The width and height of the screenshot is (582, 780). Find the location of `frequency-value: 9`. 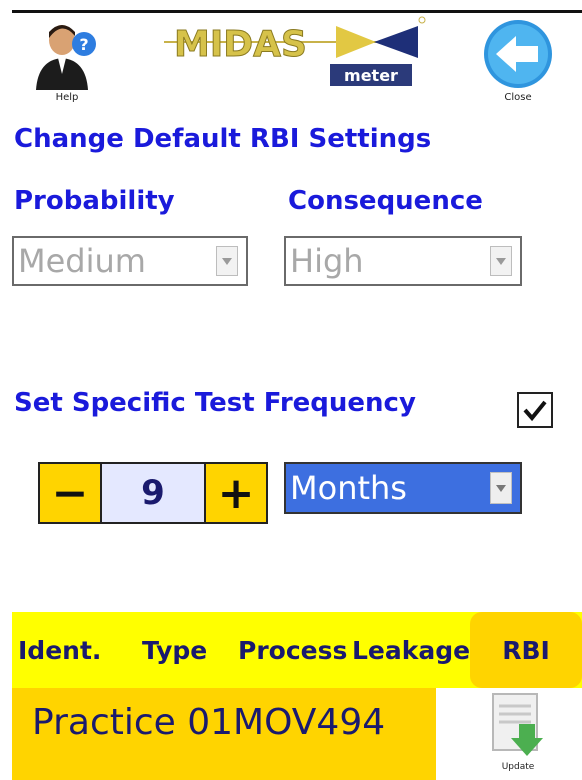

frequency-value: 9 is located at coordinates (153, 493).